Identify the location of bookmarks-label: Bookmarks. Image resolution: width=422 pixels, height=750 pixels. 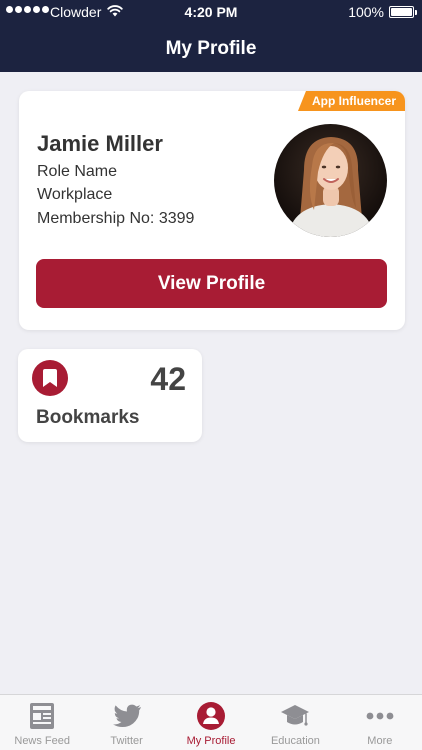
(88, 417).